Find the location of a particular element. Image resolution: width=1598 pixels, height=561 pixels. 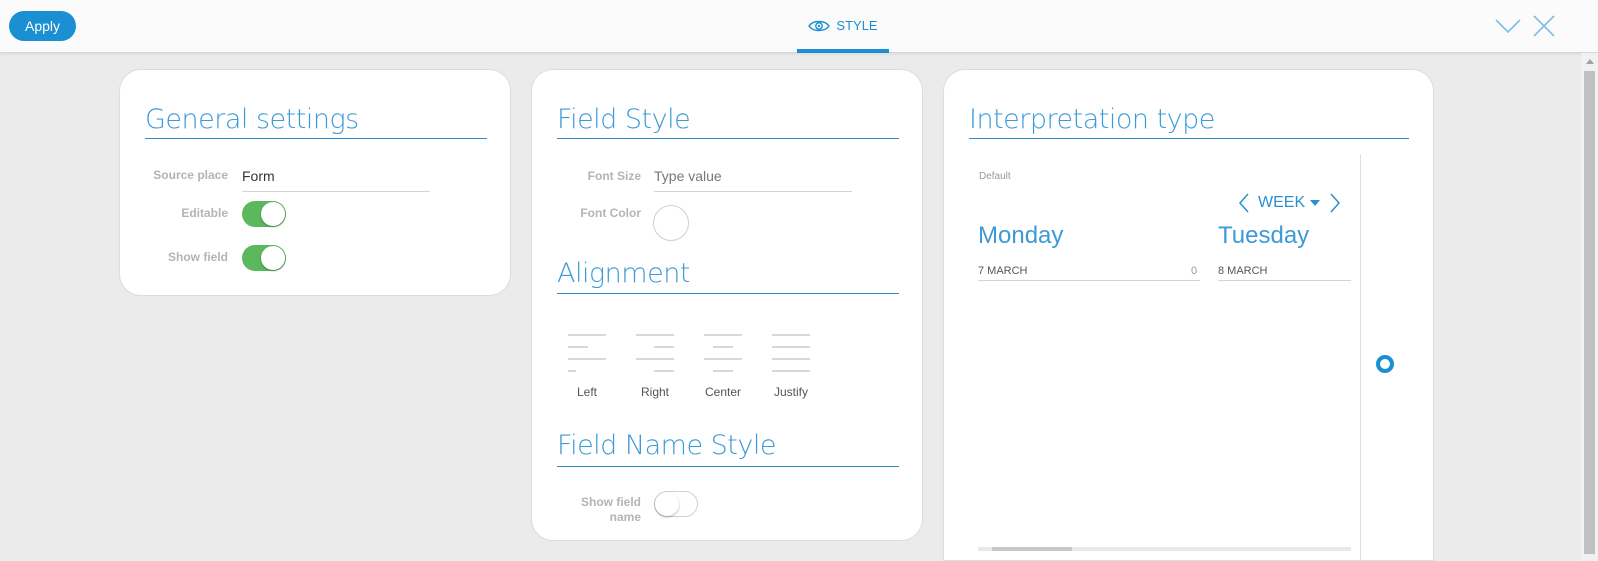

day-date-monday: 7 MARCH is located at coordinates (1003, 271).